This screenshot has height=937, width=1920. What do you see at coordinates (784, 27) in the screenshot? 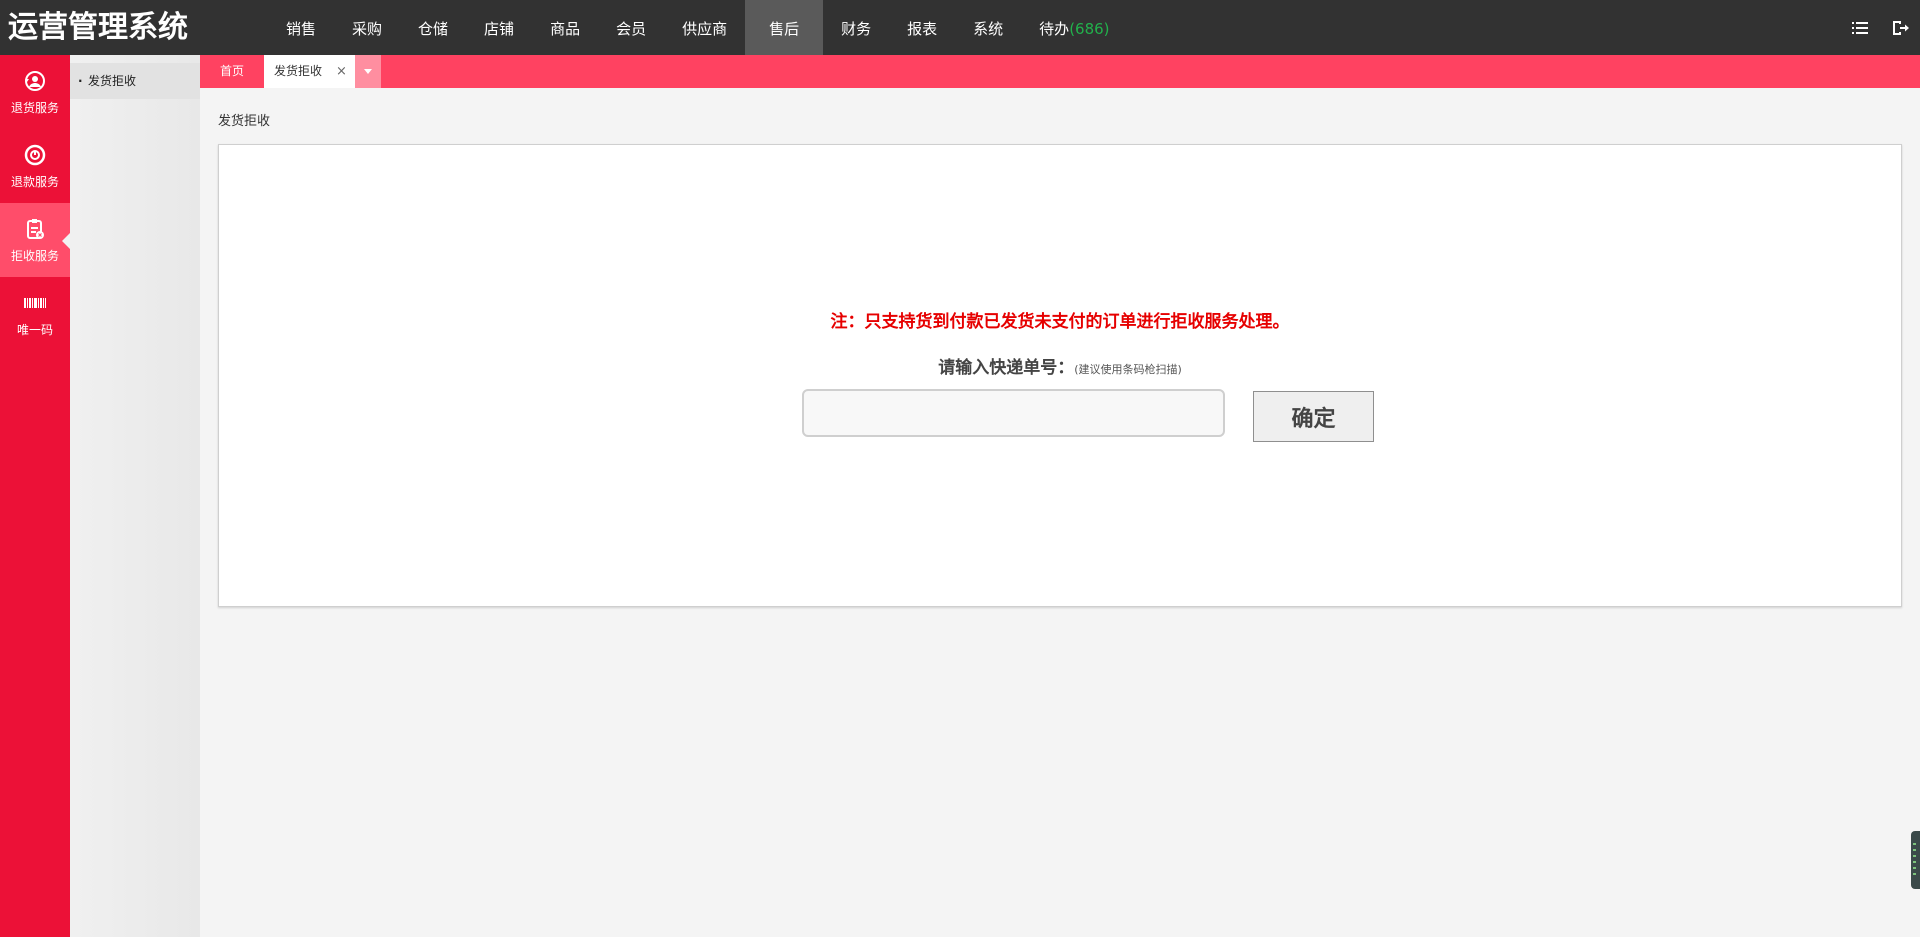
I see `nav-item-after-sales: 售后` at bounding box center [784, 27].